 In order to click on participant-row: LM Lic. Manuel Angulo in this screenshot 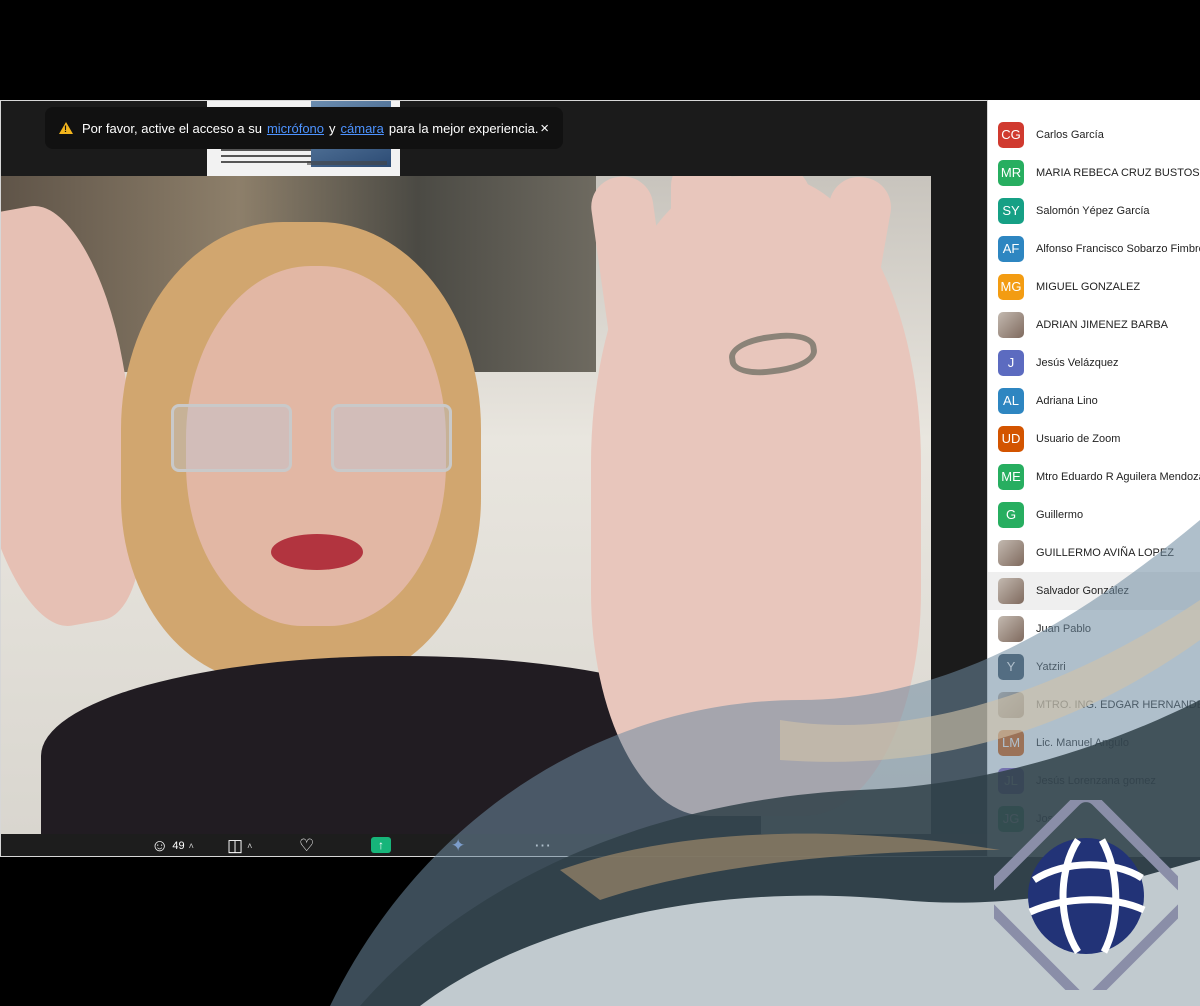, I will do `click(1094, 743)`.